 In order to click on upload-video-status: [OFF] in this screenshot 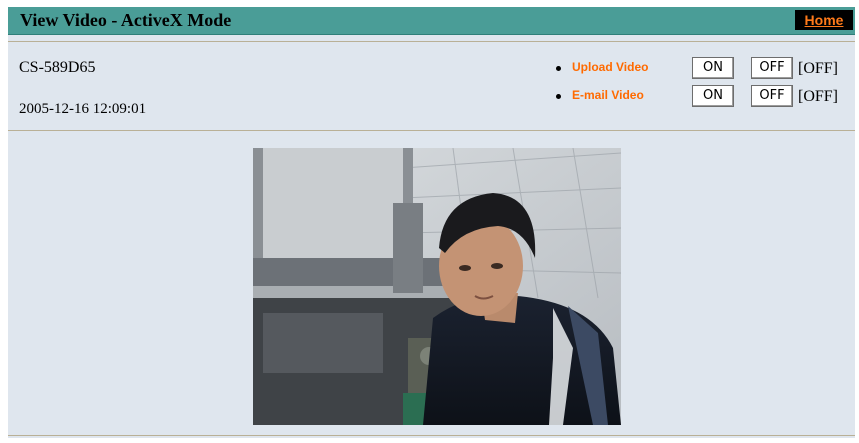, I will do `click(818, 68)`.